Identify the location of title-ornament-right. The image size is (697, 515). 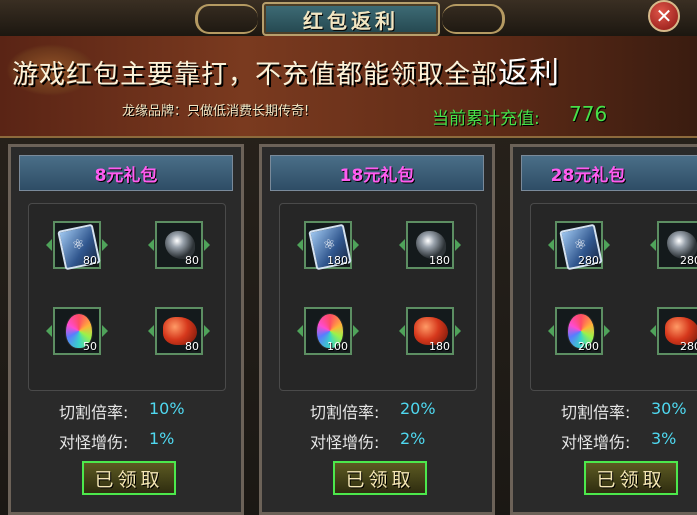
(473, 19).